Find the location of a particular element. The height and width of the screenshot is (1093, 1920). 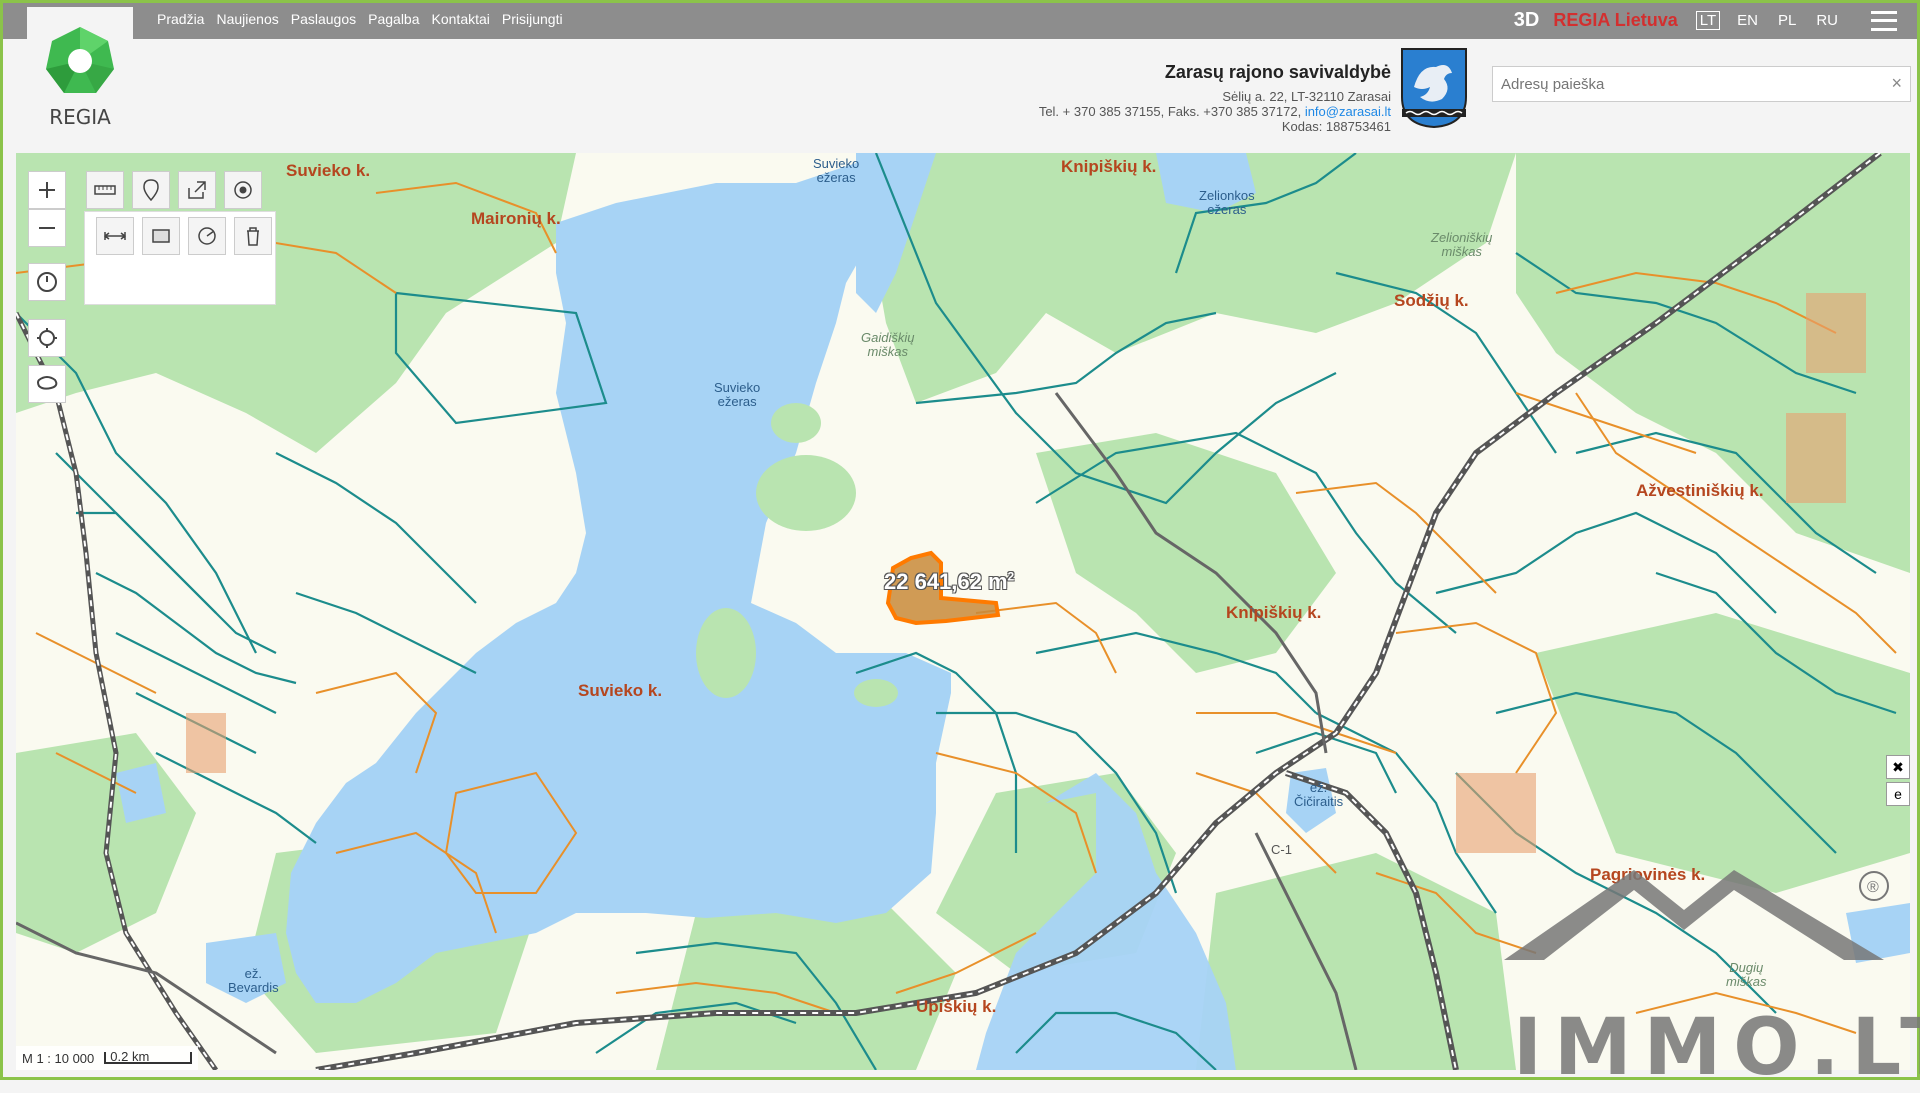

municipality-title: Zarasų rajono savivaldybė is located at coordinates (1277, 72).